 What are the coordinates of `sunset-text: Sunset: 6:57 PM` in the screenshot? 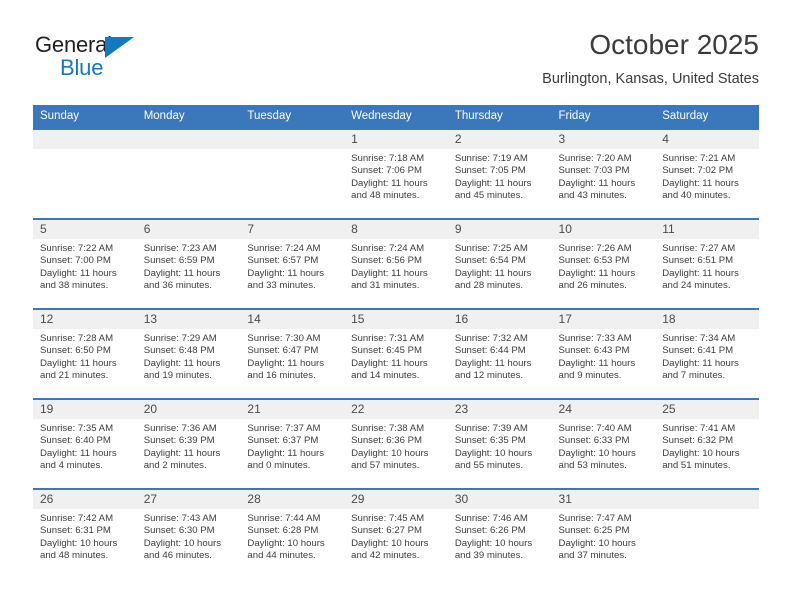 It's located at (283, 261).